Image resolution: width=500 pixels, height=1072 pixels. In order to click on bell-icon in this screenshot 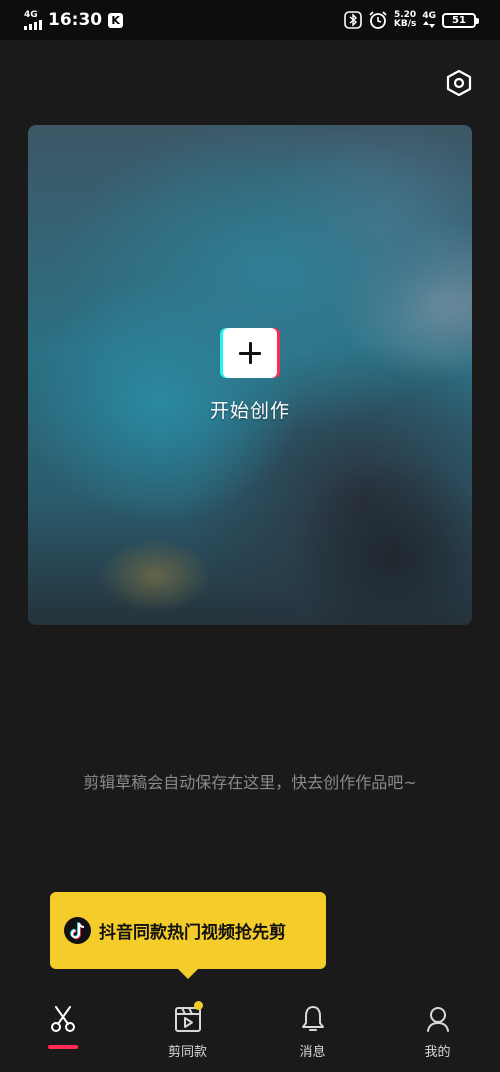, I will do `click(313, 1019)`.